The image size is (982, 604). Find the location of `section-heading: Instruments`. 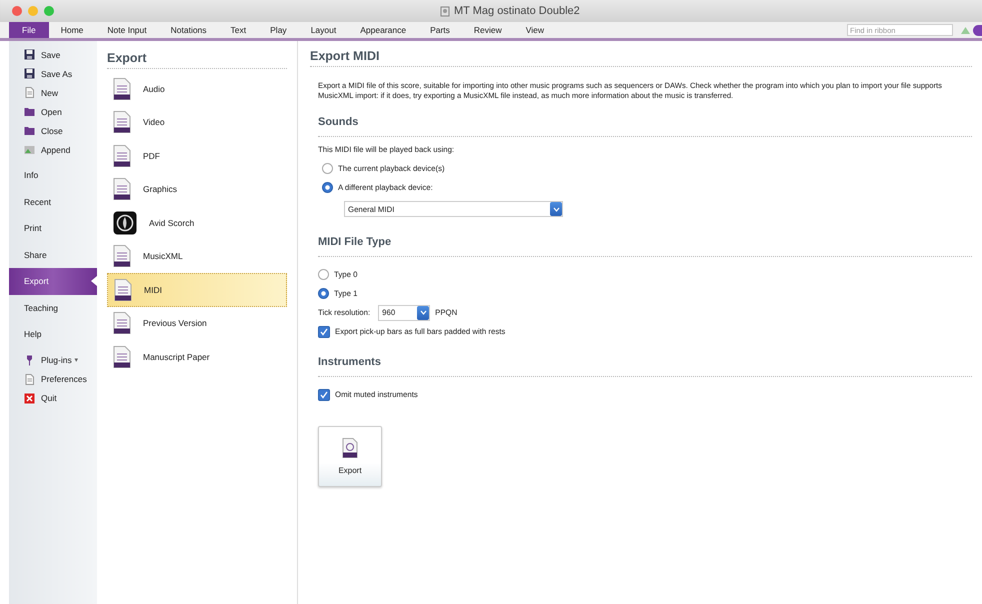

section-heading: Instruments is located at coordinates (350, 362).